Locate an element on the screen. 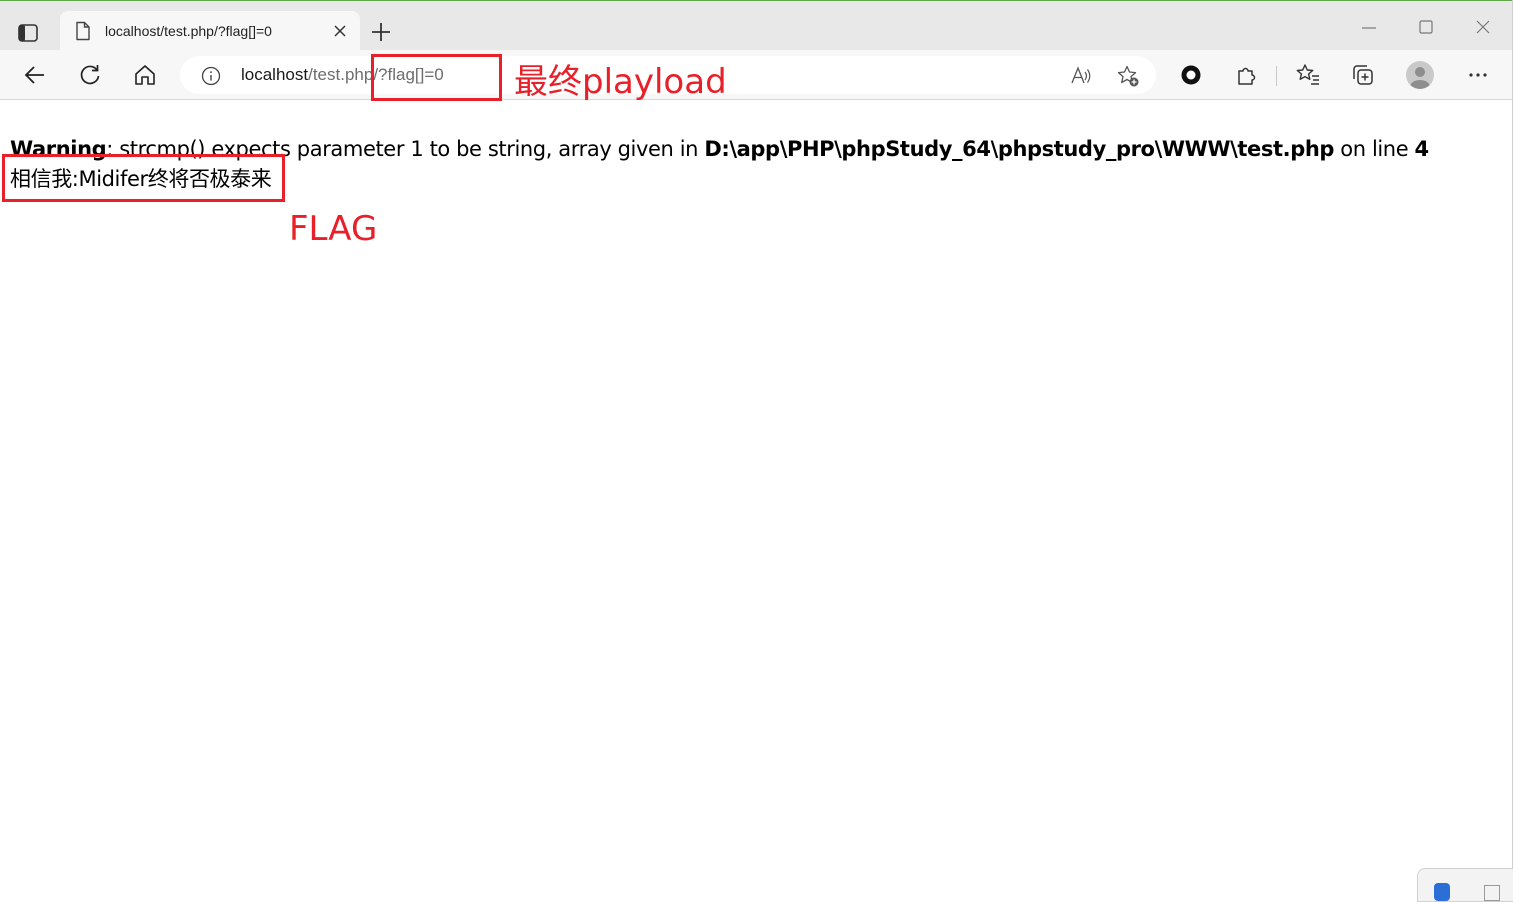 The height and width of the screenshot is (902, 1513). back-arrow-icon is located at coordinates (35, 75).